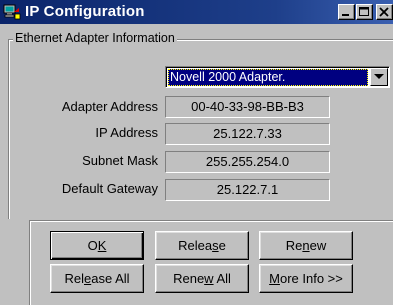  What do you see at coordinates (209, 278) in the screenshot?
I see `renew-all-accel: w` at bounding box center [209, 278].